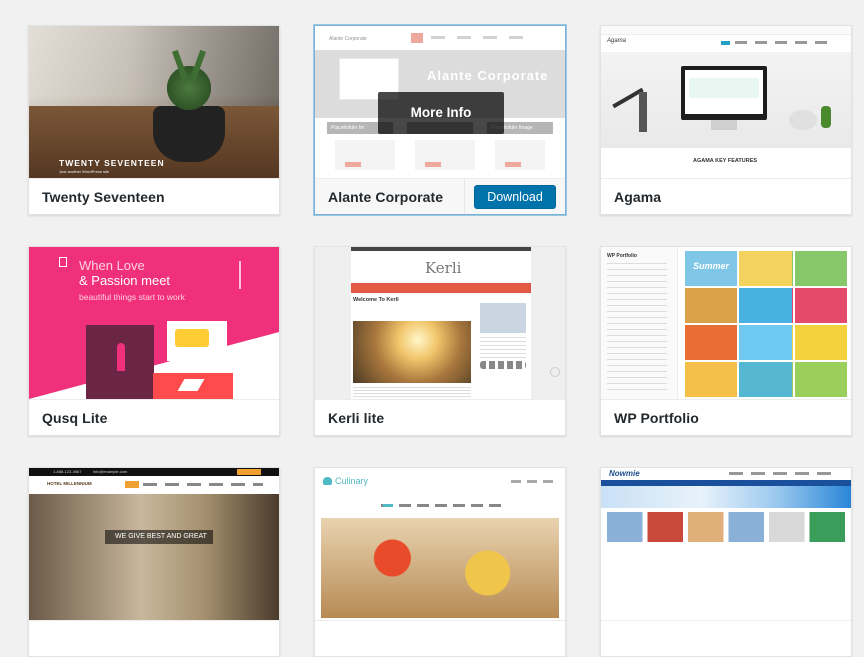  Describe the element at coordinates (443, 268) in the screenshot. I see `preview-logo: Kerli` at that location.